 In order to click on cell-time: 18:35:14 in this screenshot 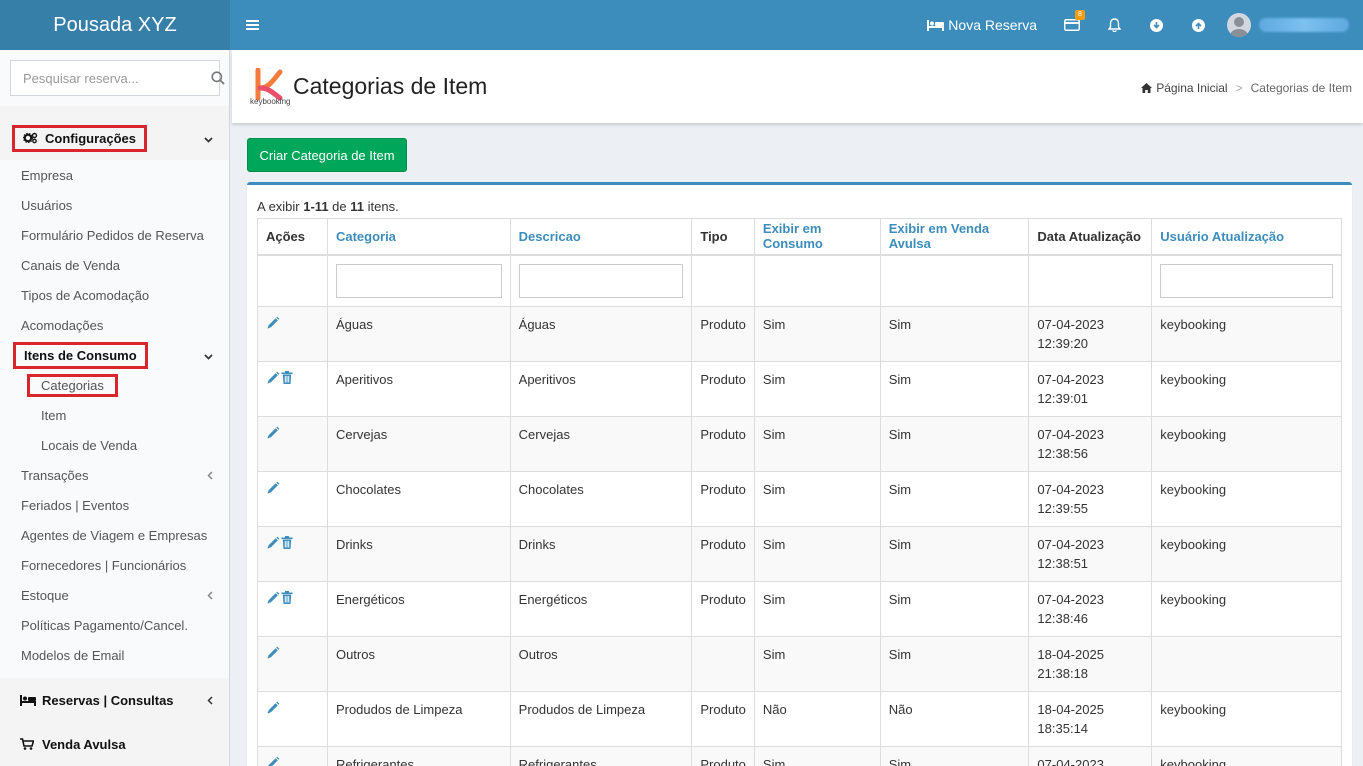, I will do `click(1063, 728)`.